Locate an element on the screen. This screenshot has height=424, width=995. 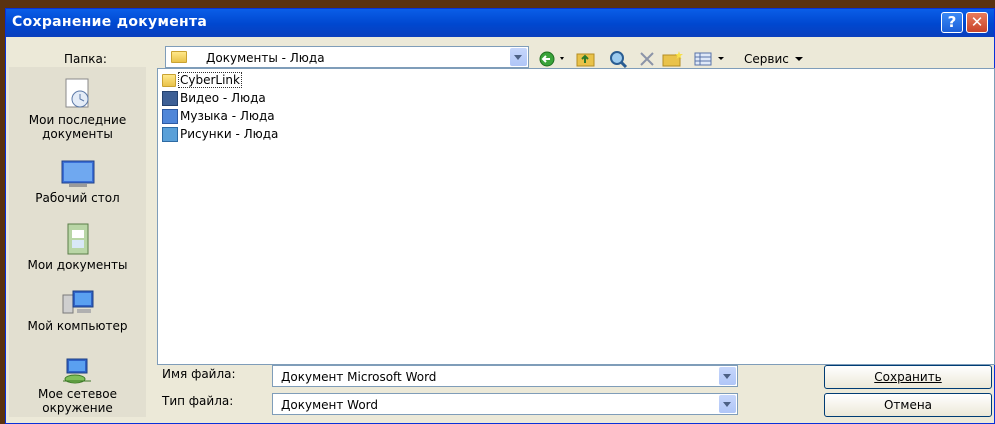
place-network: Мое сетевое окружение is located at coordinates (77, 386).